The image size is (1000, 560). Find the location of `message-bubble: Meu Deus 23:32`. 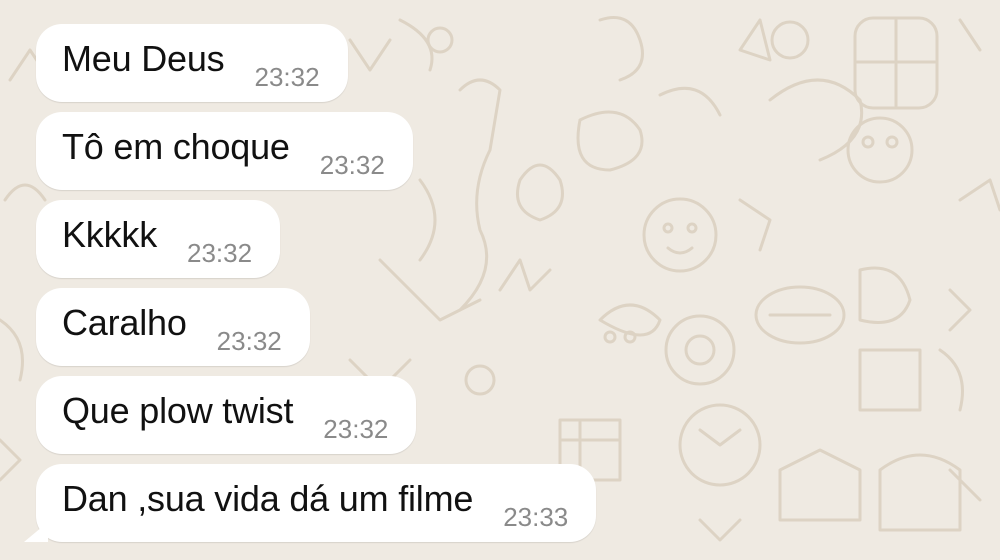

message-bubble: Meu Deus 23:32 is located at coordinates (192, 63).